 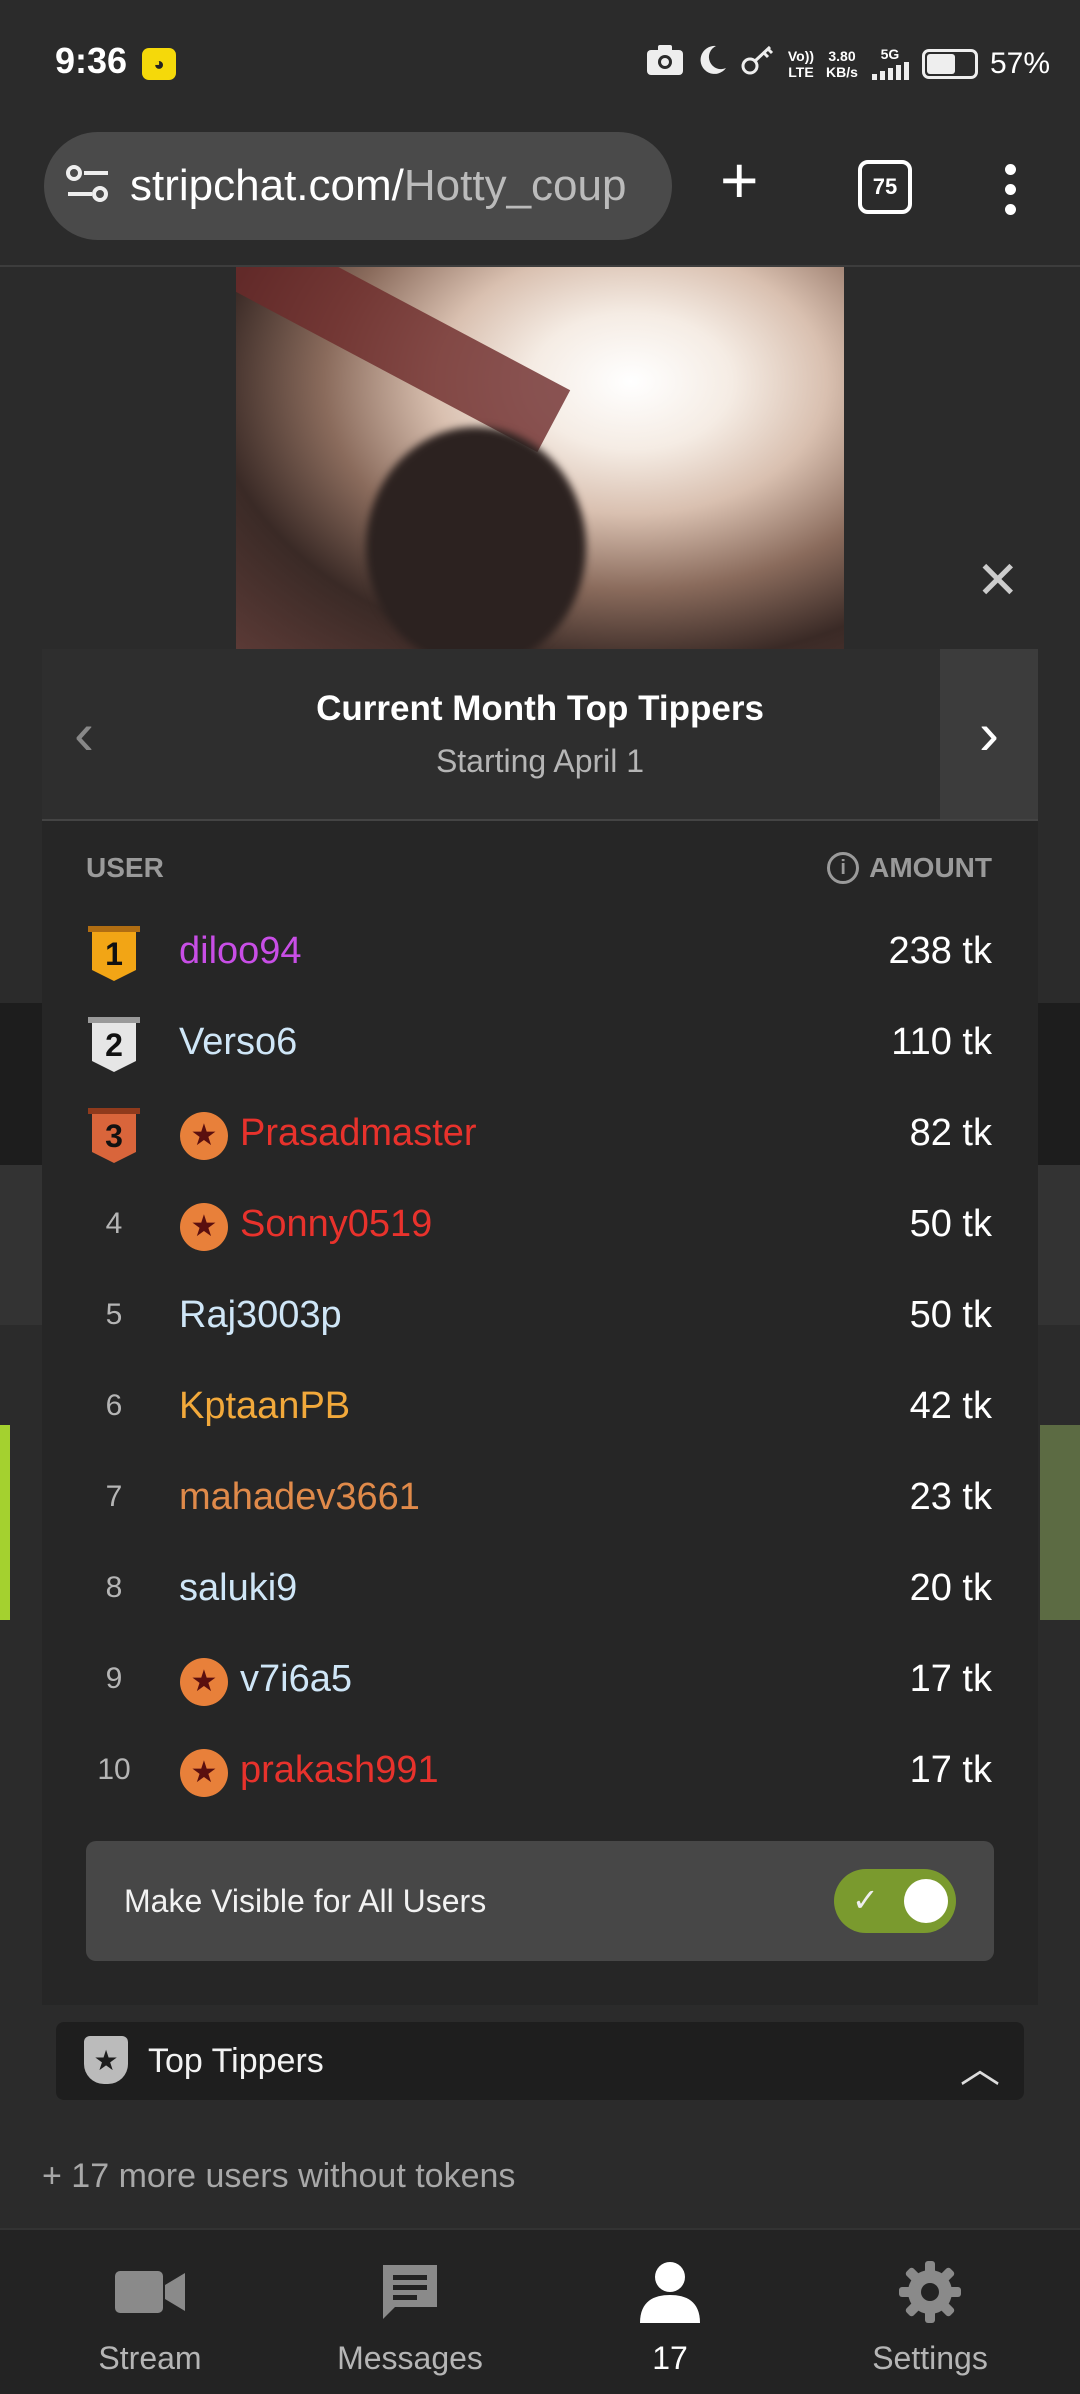 What do you see at coordinates (540, 1408) in the screenshot?
I see `list-item: 6 KptaanPB 42 tk` at bounding box center [540, 1408].